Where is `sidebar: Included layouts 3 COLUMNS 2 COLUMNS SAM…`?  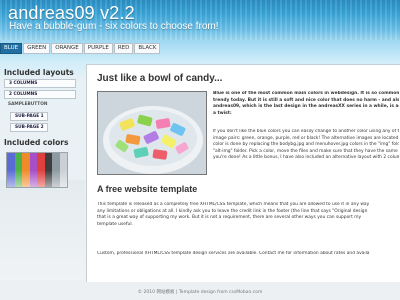
sidebar: Included layouts 3 COLUMNS 2 COLUMNS SAM… is located at coordinates (40, 128).